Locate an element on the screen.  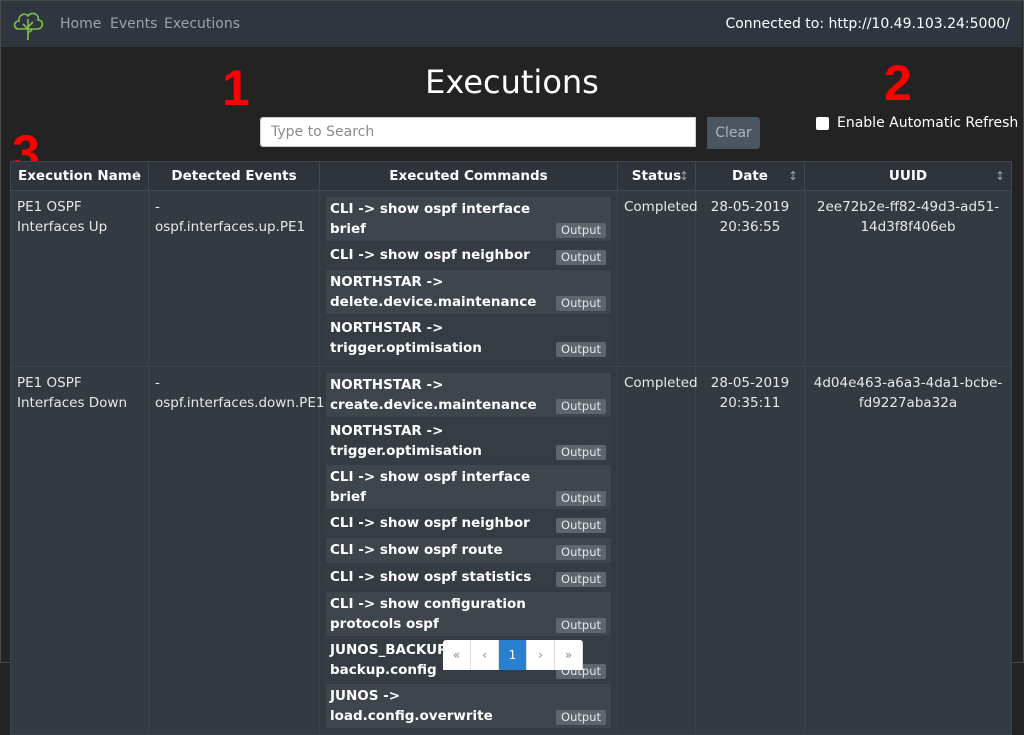
command-item: CLI -> show ospf statistics Output is located at coordinates (468, 577).